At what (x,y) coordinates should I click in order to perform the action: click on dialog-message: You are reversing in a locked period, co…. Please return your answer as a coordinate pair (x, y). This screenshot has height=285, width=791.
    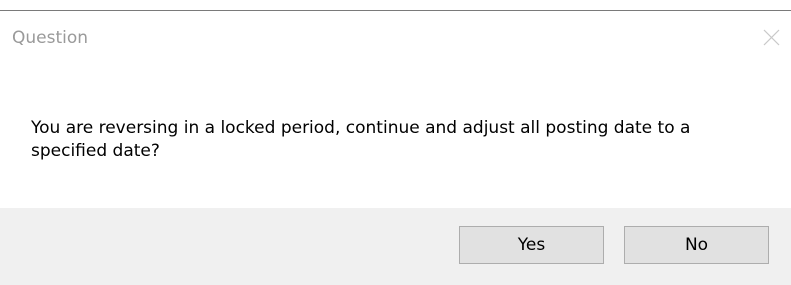
    Looking at the image, I should click on (361, 139).